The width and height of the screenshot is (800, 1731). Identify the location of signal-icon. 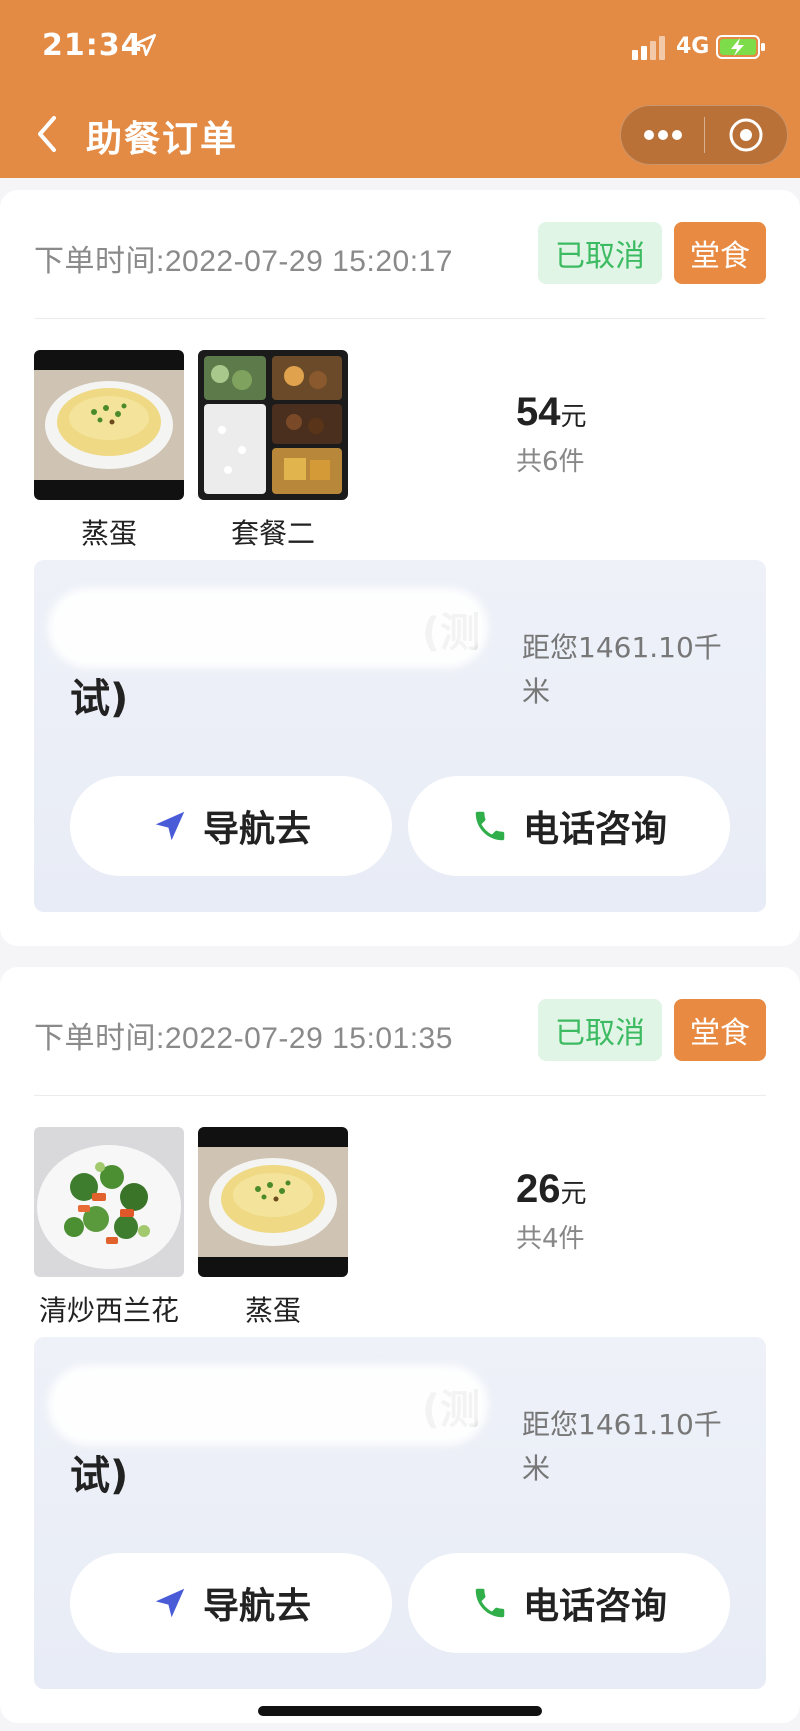
(648, 48).